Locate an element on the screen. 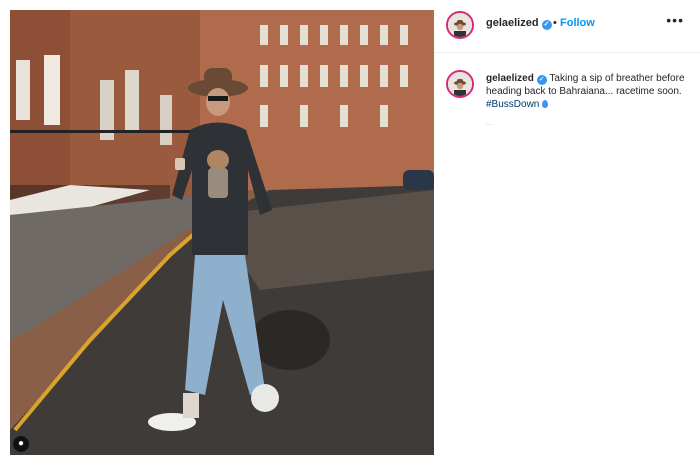 The height and width of the screenshot is (465, 700). hashtag-link: #BussDown is located at coordinates (512, 104).